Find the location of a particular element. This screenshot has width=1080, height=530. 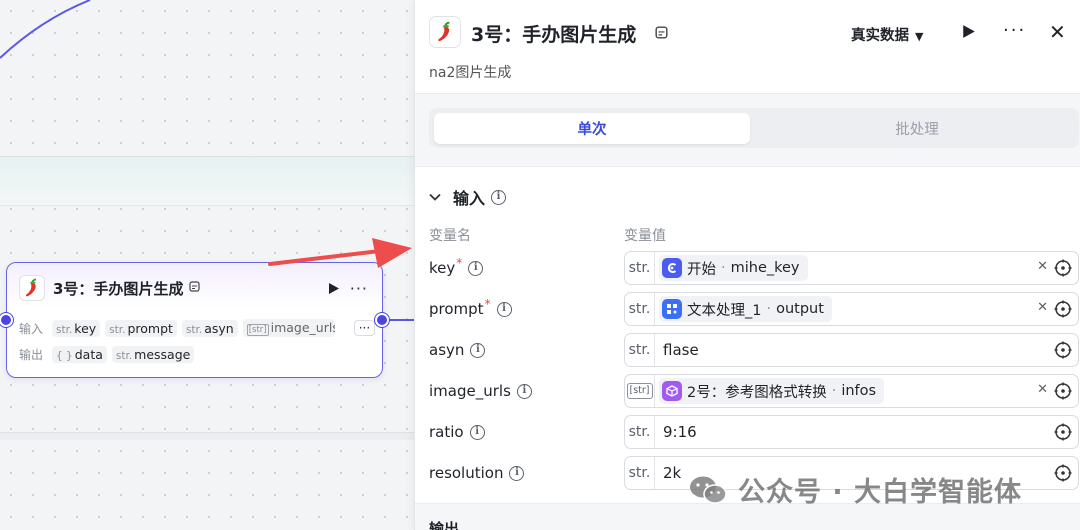

variable-reference: 2号：参考图格式转换 · infos is located at coordinates (772, 391).